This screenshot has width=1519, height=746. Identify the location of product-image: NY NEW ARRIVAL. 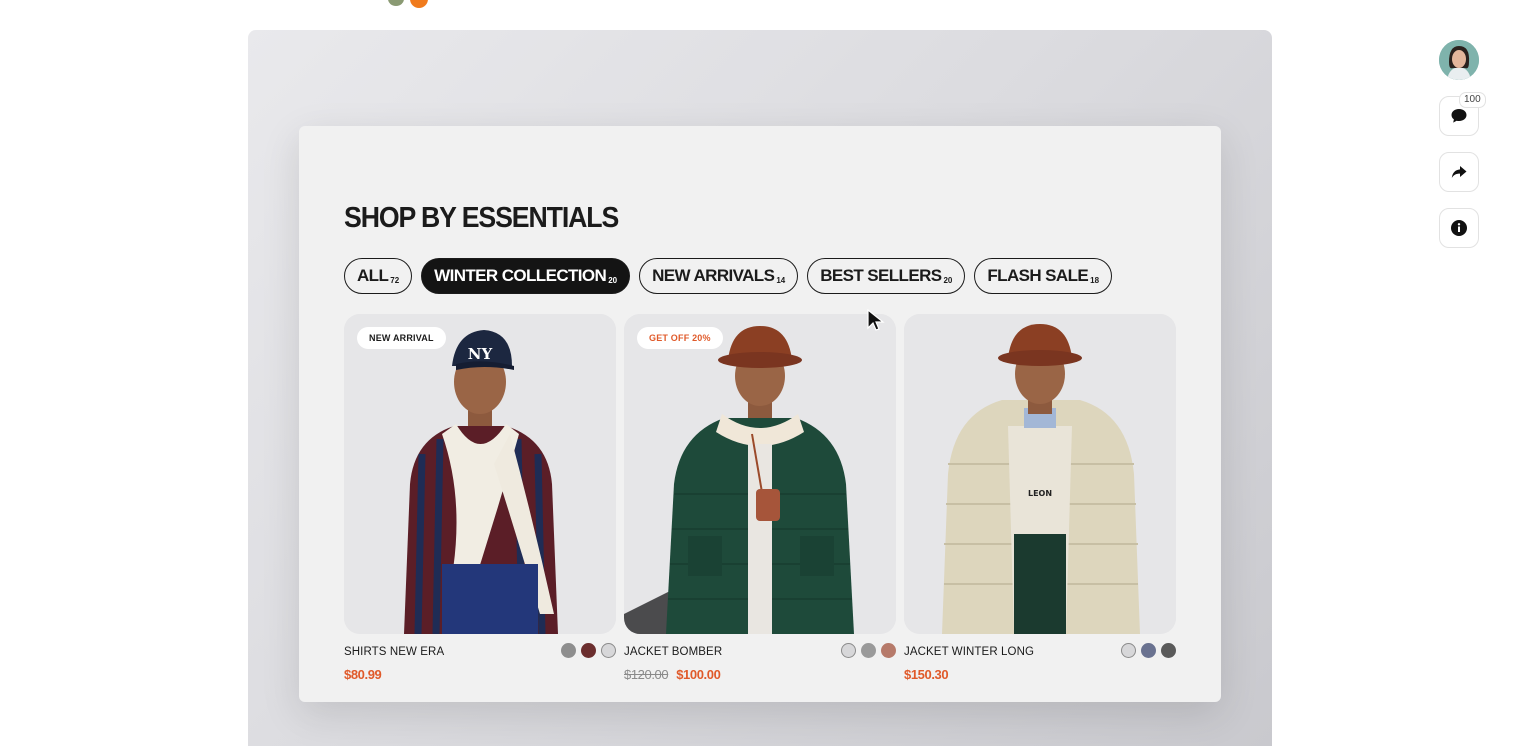
(480, 474).